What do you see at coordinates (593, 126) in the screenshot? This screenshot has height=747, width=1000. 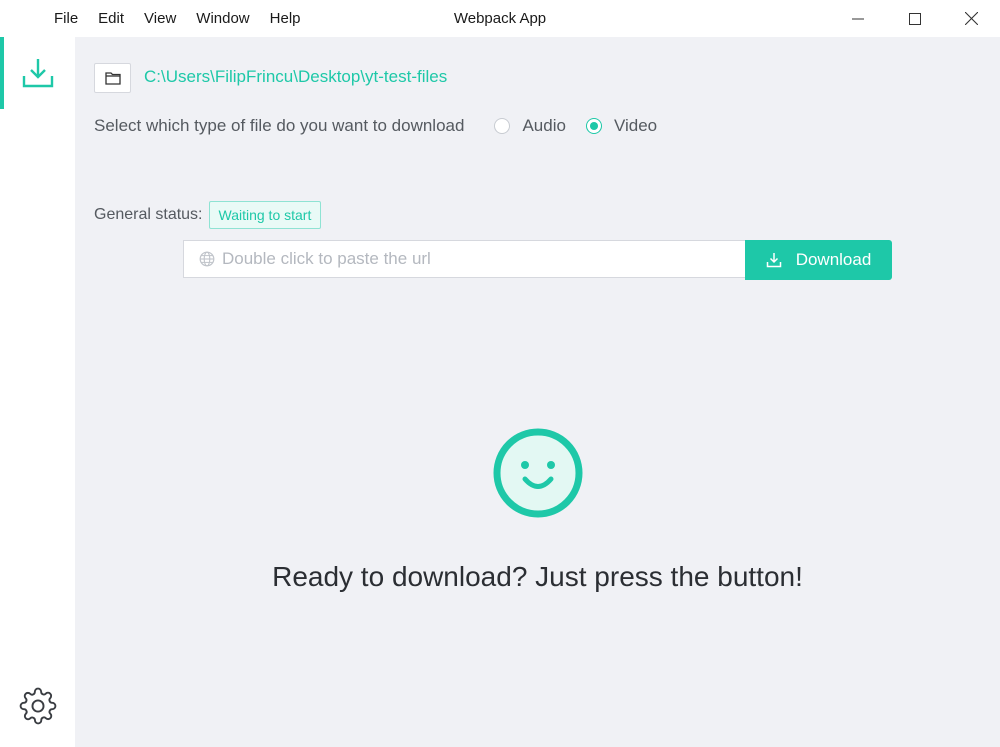 I see `radio-video-circle` at bounding box center [593, 126].